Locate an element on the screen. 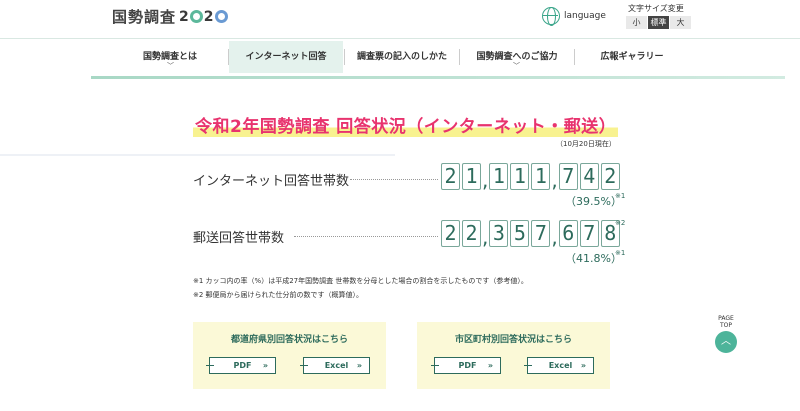  nav-item-internet-answer: インターネット回答 is located at coordinates (286, 57).